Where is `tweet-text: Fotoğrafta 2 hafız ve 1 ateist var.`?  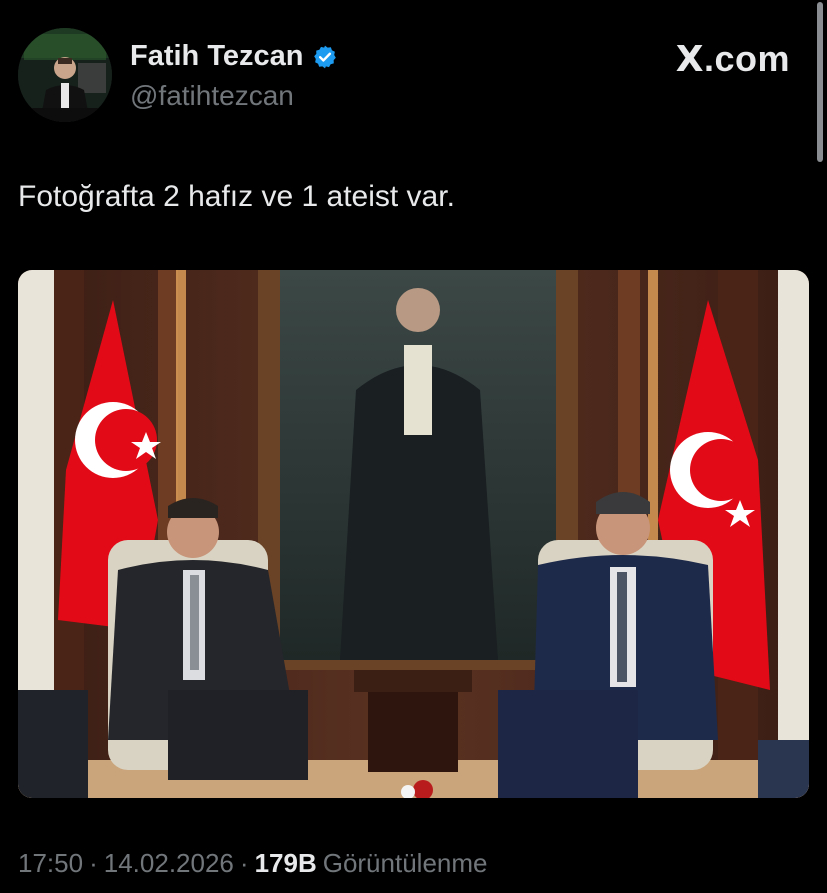 tweet-text: Fotoğrafta 2 hafız ve 1 ateist var. is located at coordinates (236, 196).